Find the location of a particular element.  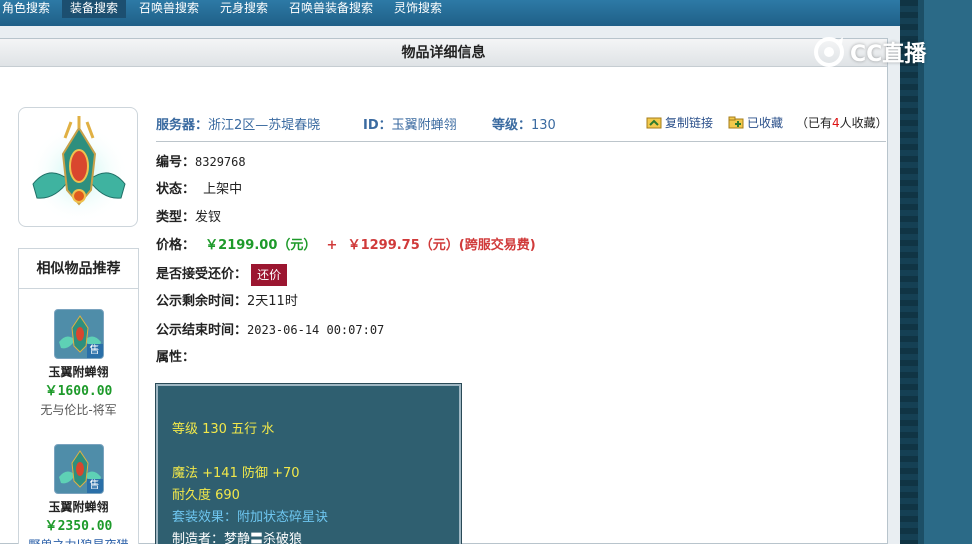

similar-items-box: 相似物品推荐 售 玉翼附蝉翎 ￥1600.00 无与伦比-将军 售 玉翼附蝉翎 is located at coordinates (78, 396).